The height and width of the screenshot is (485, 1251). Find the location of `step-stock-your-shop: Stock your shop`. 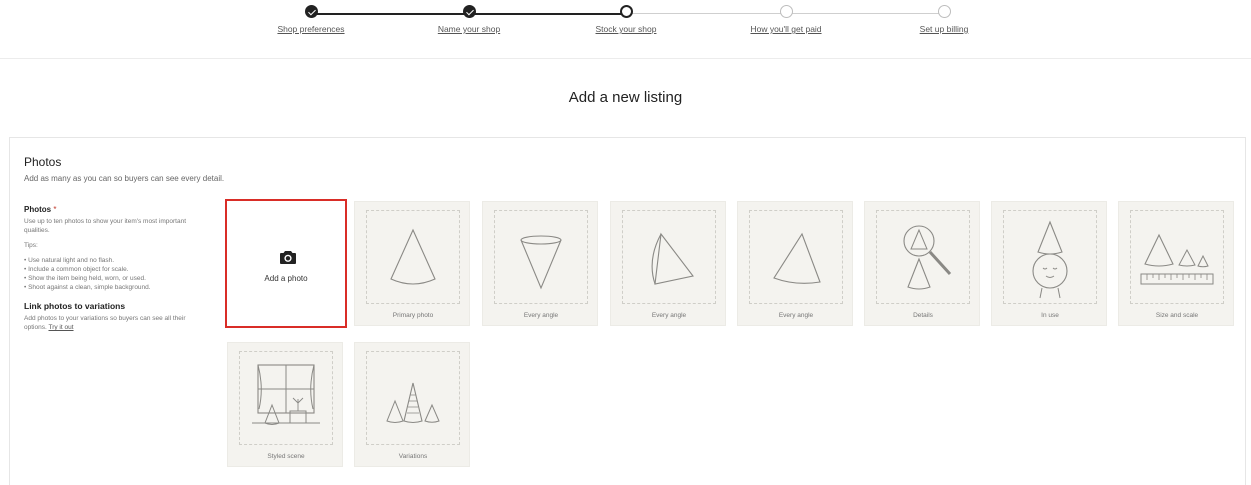

step-stock-your-shop: Stock your shop is located at coordinates (626, 19).